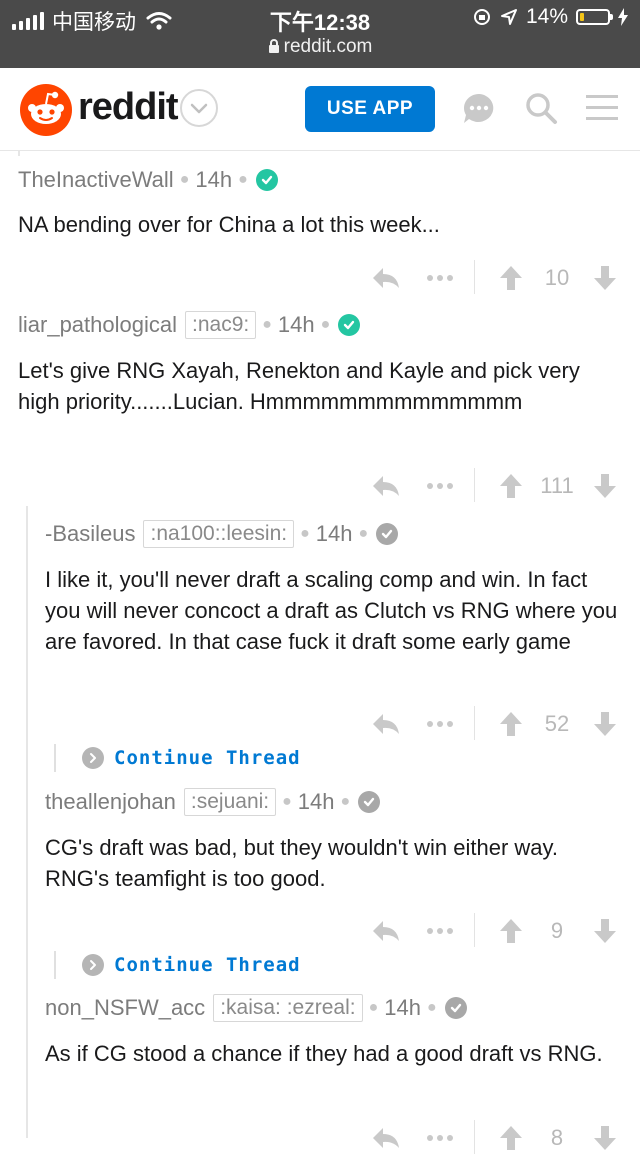 The height and width of the screenshot is (1158, 640). What do you see at coordinates (90, 534) in the screenshot?
I see `comment-author: -Basileus` at bounding box center [90, 534].